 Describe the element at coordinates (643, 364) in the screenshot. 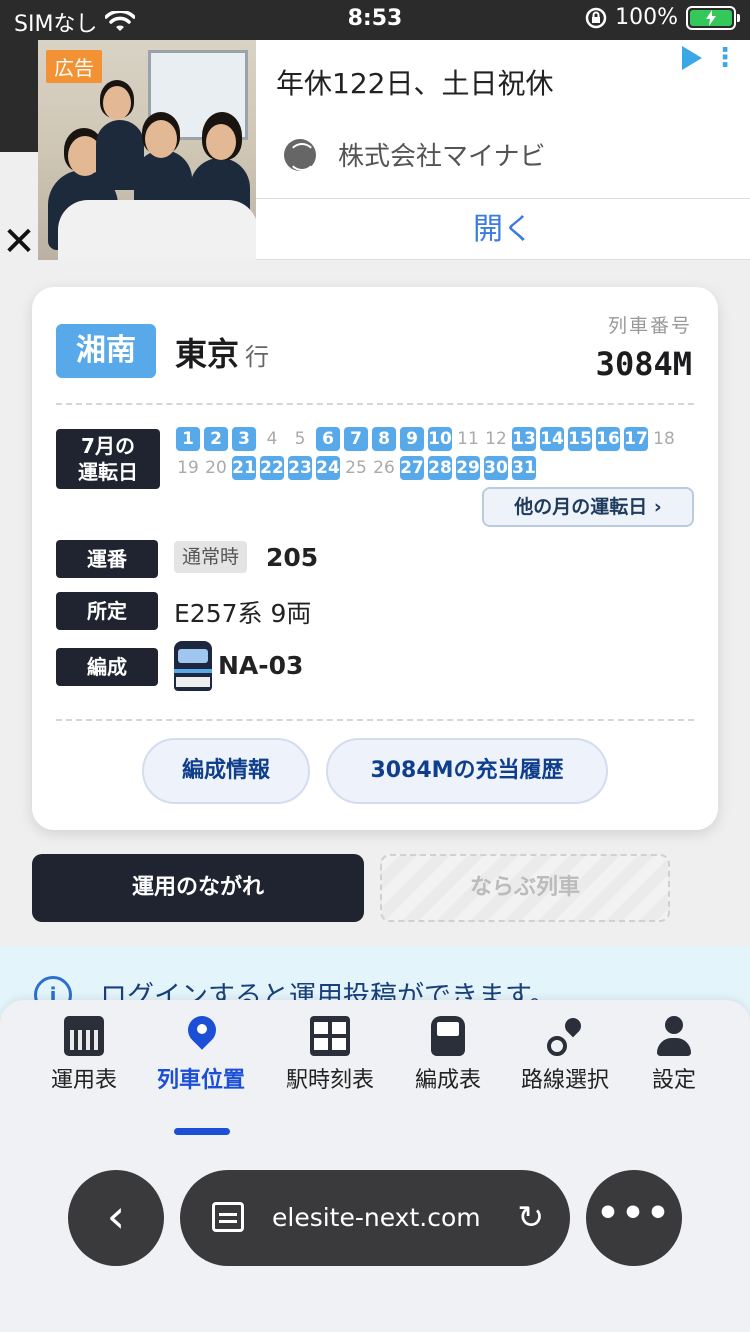

I see `train-number: 3084M` at that location.